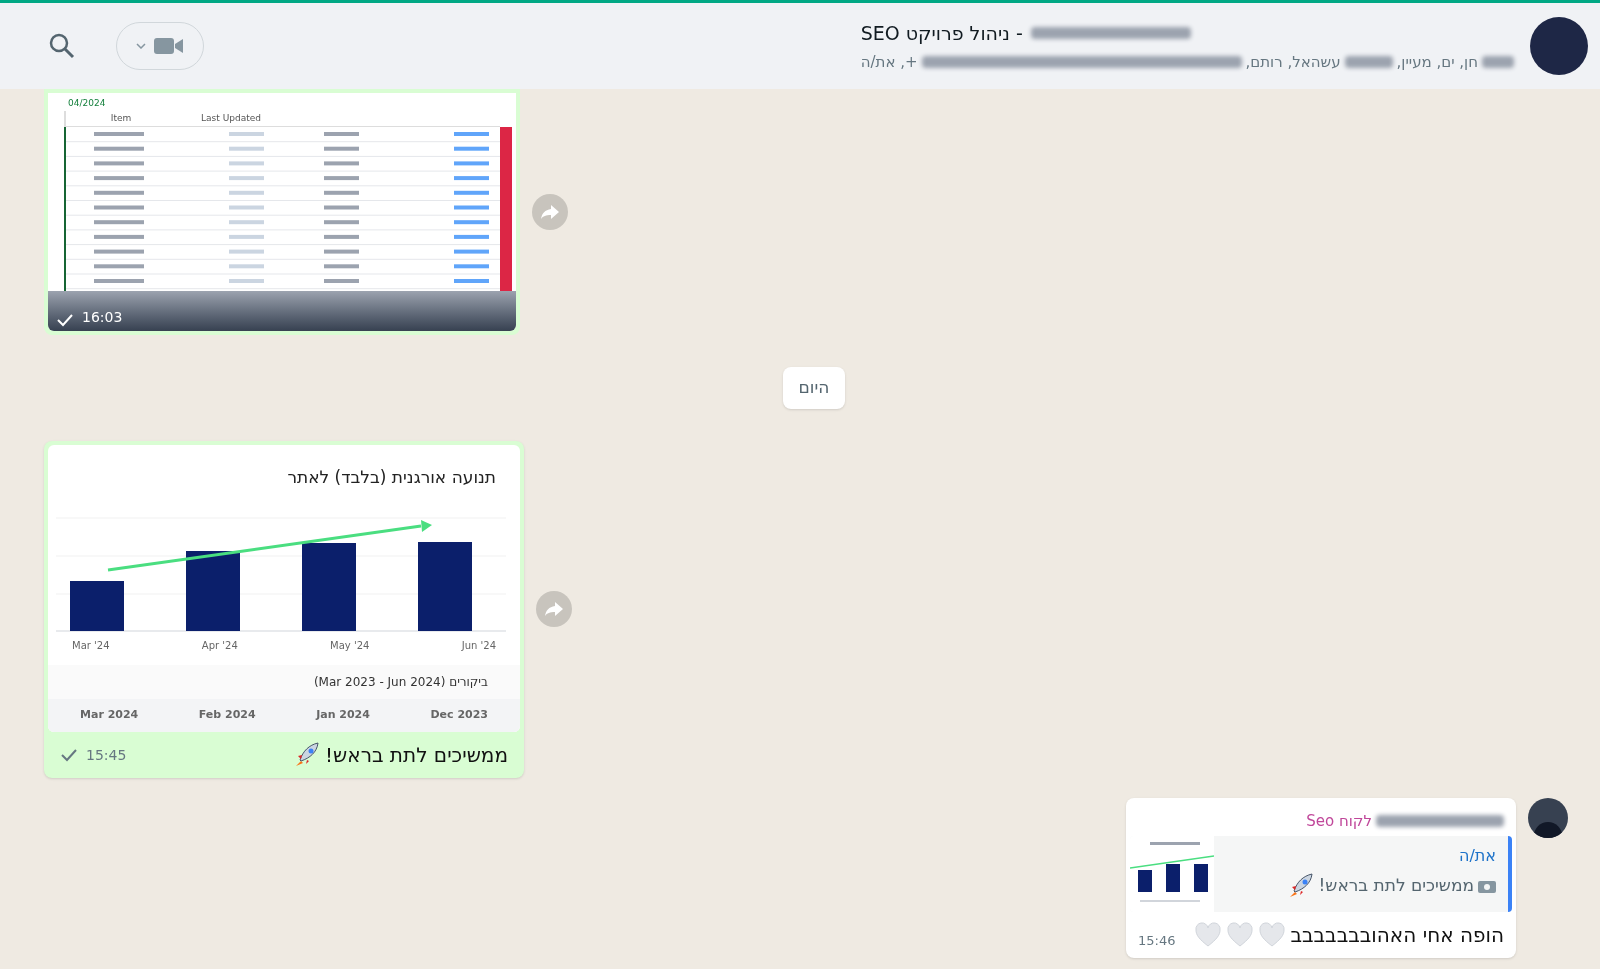 The image size is (1600, 969). What do you see at coordinates (141, 46) in the screenshot?
I see `caret-icon` at bounding box center [141, 46].